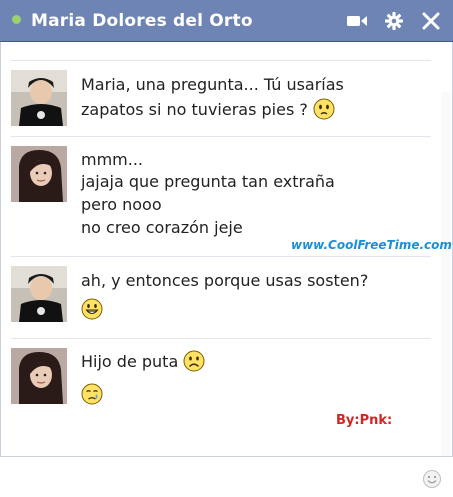 The width and height of the screenshot is (453, 497). I want to click on message-text: Hijo de puta, so click(143, 361).